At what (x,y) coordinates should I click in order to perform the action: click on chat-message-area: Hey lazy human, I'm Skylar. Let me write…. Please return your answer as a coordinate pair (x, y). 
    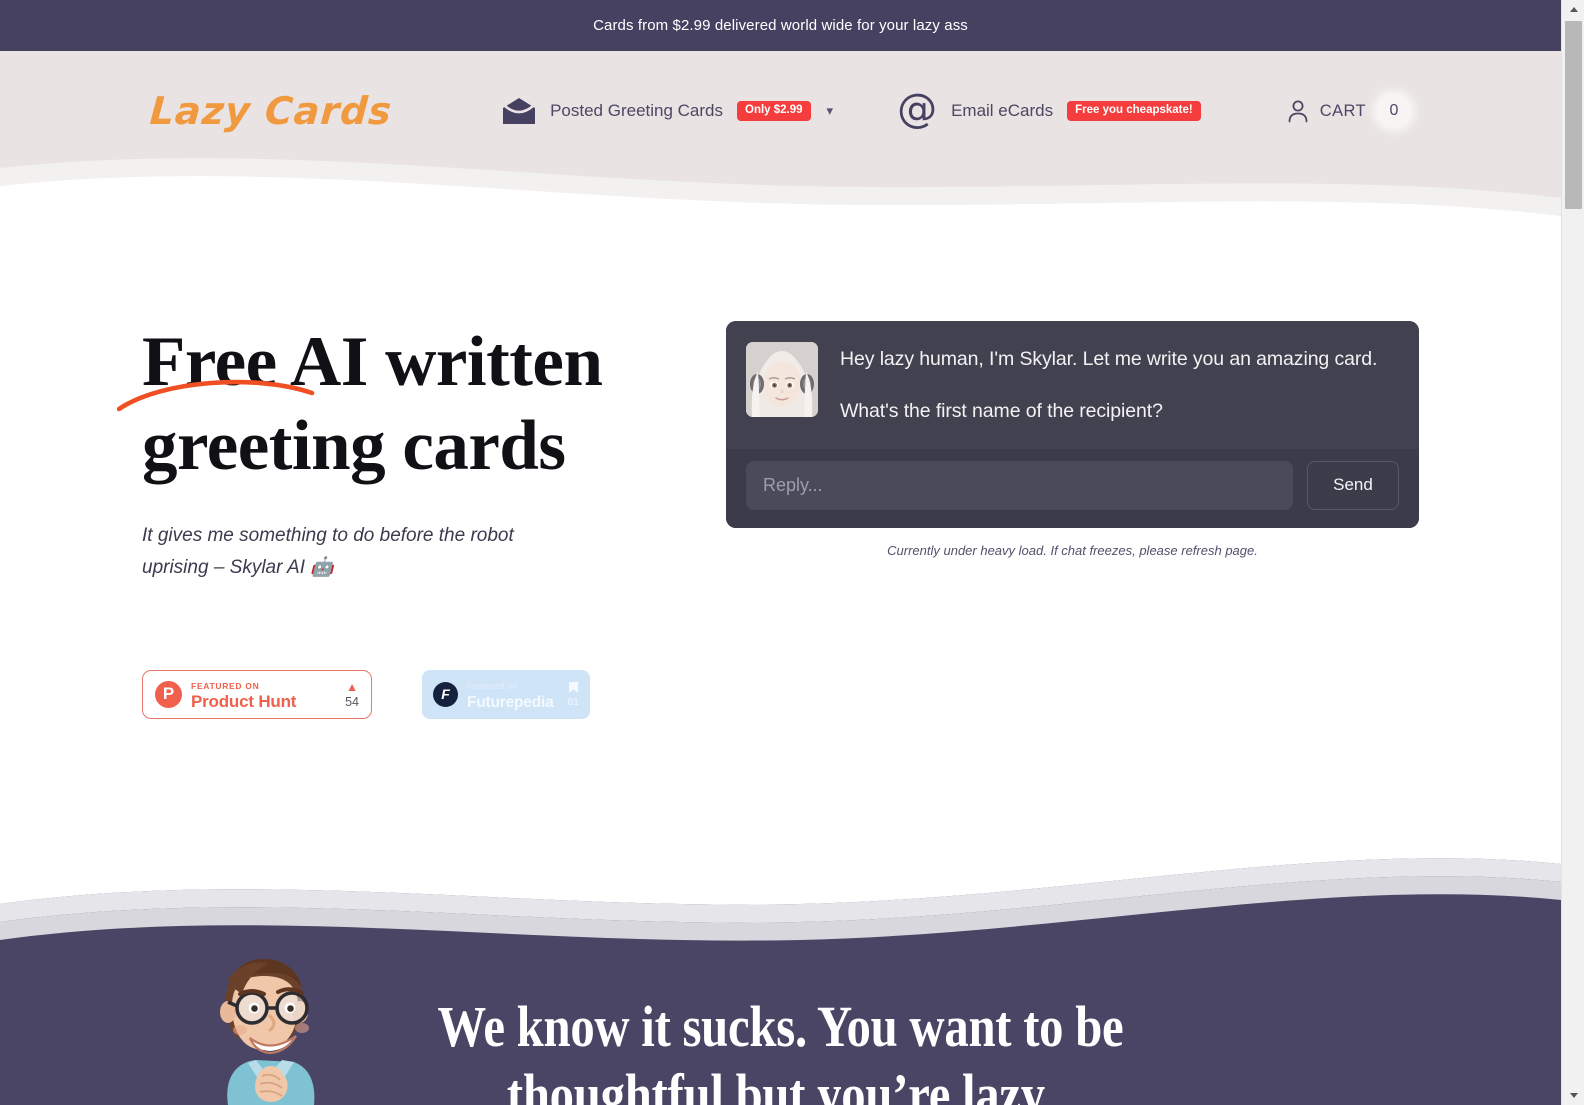
    Looking at the image, I should click on (1072, 385).